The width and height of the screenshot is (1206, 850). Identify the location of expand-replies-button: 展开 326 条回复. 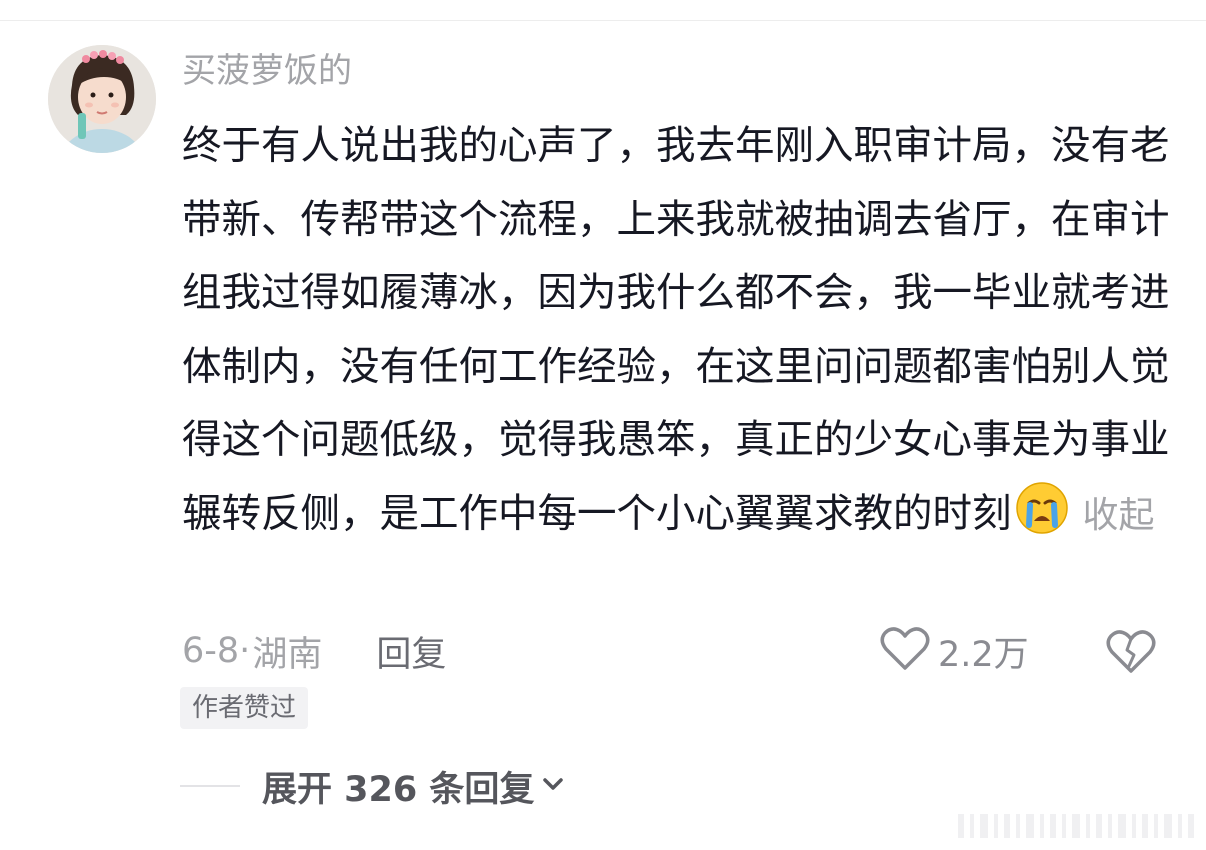
(414, 786).